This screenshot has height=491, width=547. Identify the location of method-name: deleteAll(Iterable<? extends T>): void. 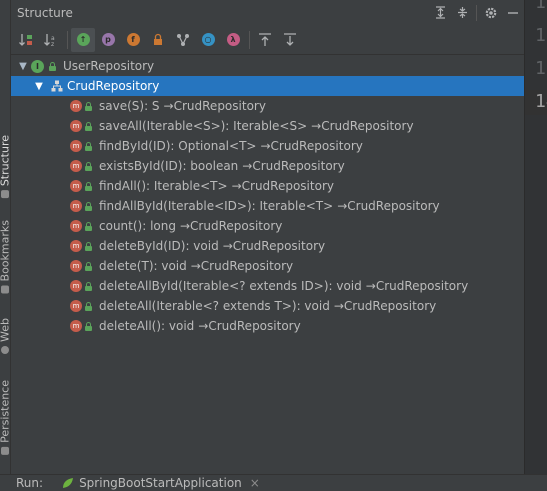
(214, 306).